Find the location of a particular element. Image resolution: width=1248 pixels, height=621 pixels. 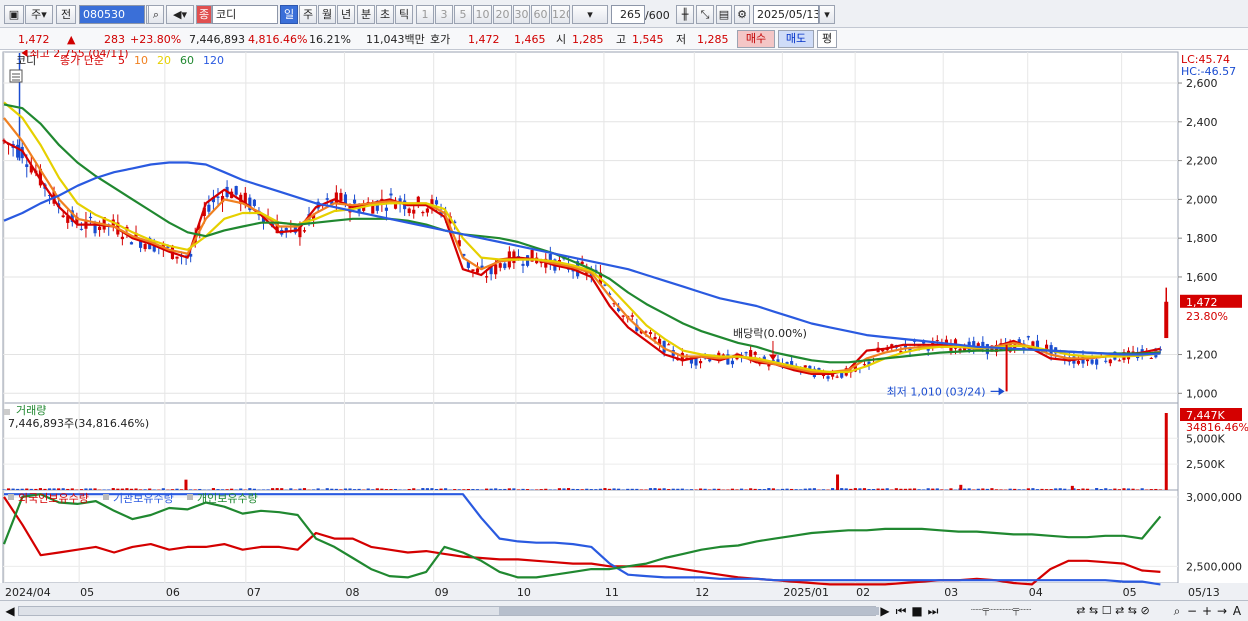

sell-button: 매도 is located at coordinates (796, 39).